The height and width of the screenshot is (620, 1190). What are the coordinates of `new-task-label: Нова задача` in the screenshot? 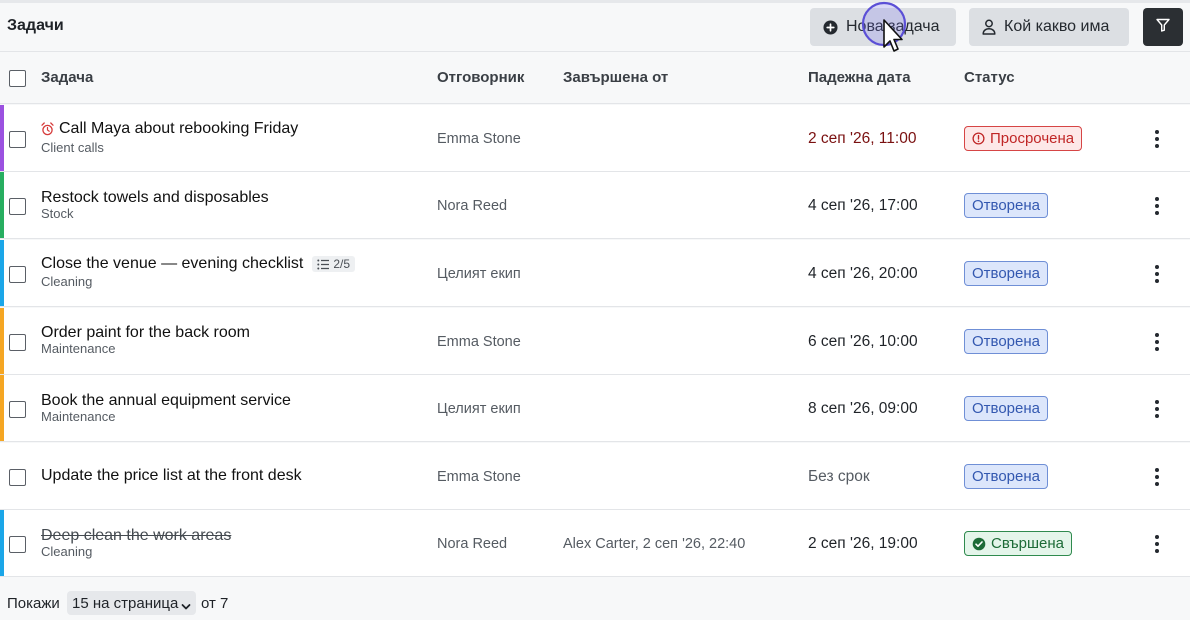 It's located at (893, 26).